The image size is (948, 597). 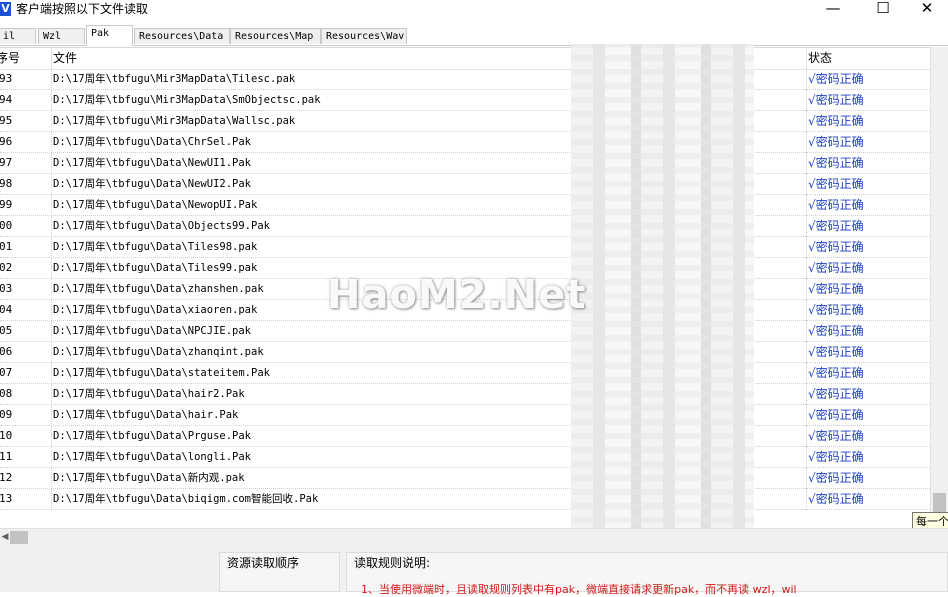 I want to click on app-icon: V, so click(x=5, y=9).